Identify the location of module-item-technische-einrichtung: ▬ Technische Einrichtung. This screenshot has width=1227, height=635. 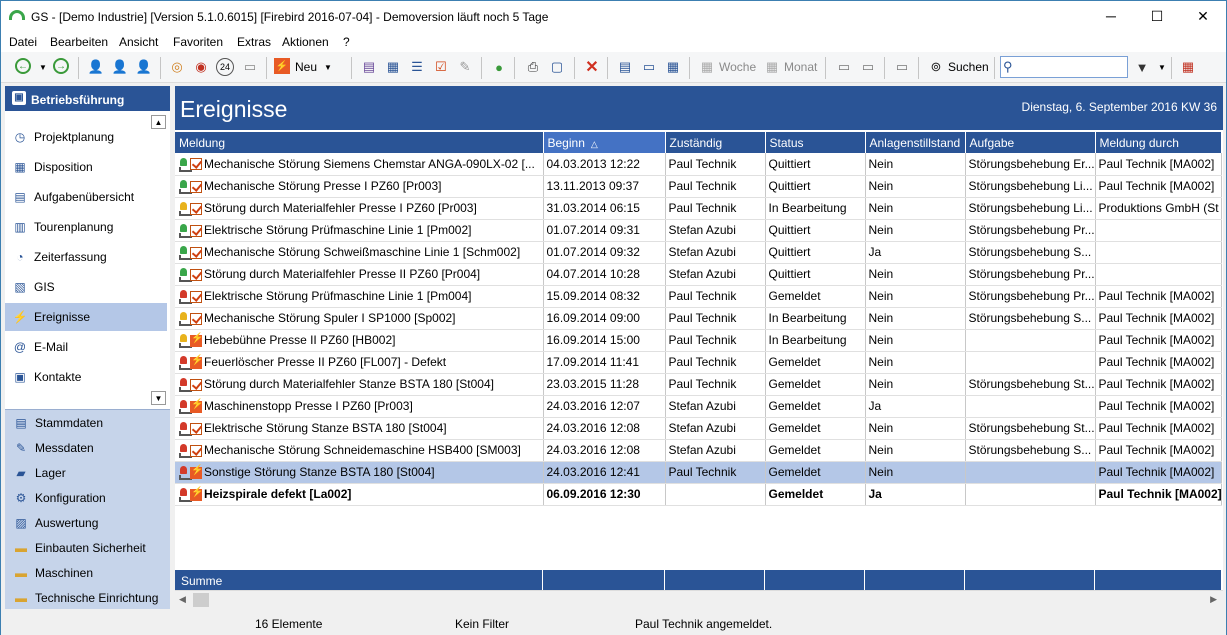
(87, 597).